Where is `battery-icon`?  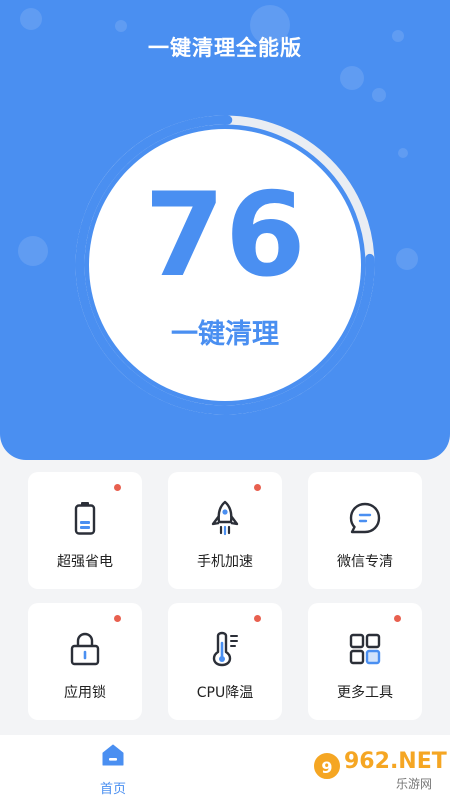 battery-icon is located at coordinates (85, 518).